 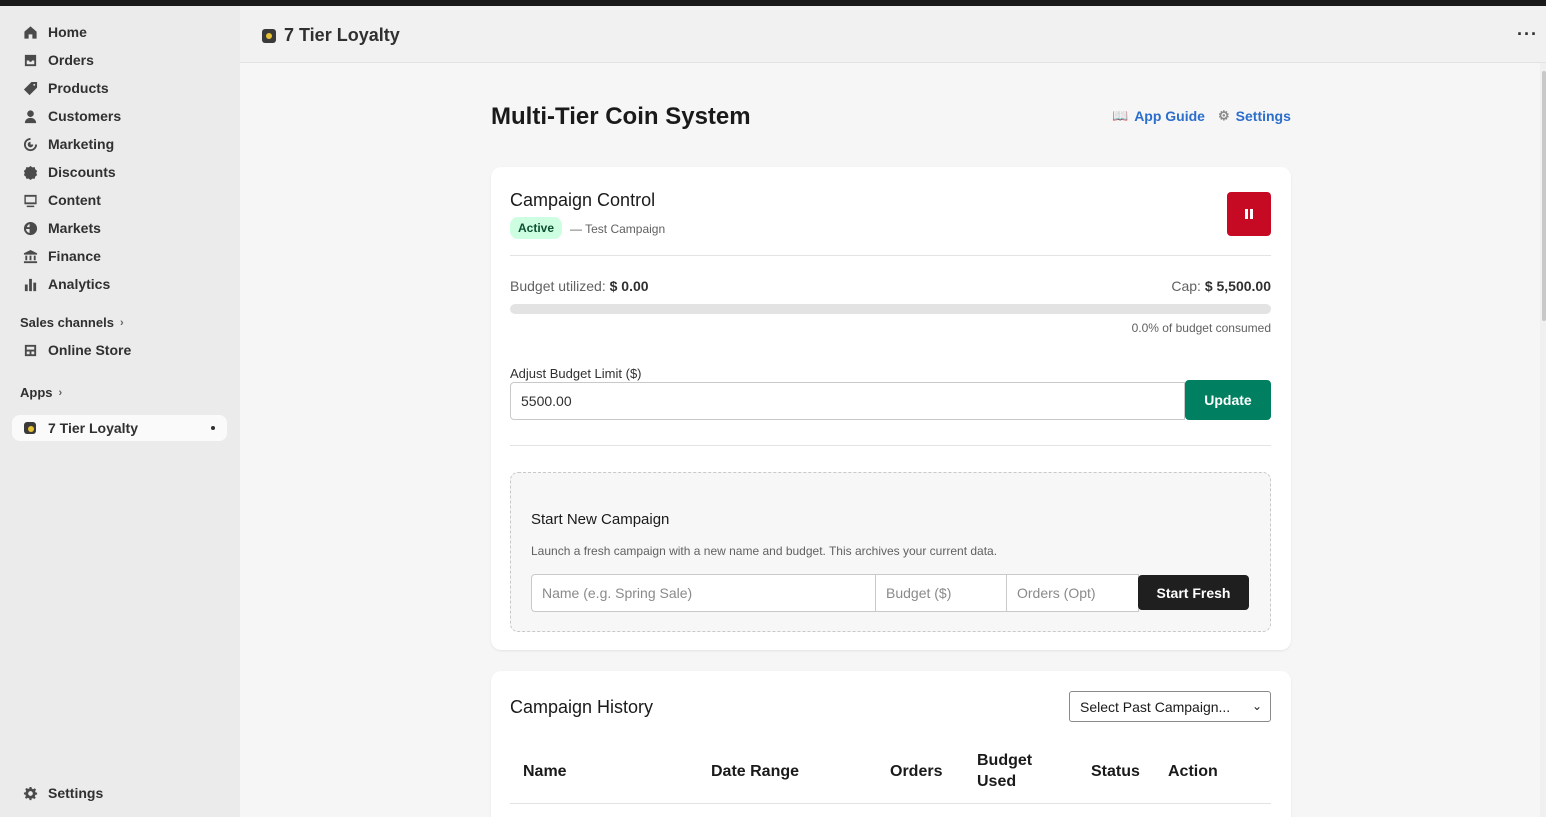 What do you see at coordinates (74, 200) in the screenshot?
I see `sidebar-item-label: Content` at bounding box center [74, 200].